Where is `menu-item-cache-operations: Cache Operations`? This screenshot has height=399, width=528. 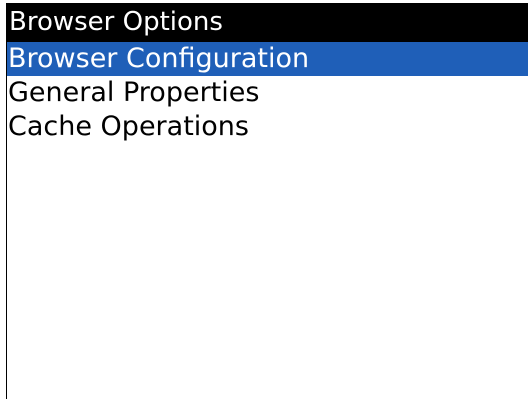 menu-item-cache-operations: Cache Operations is located at coordinates (267, 127).